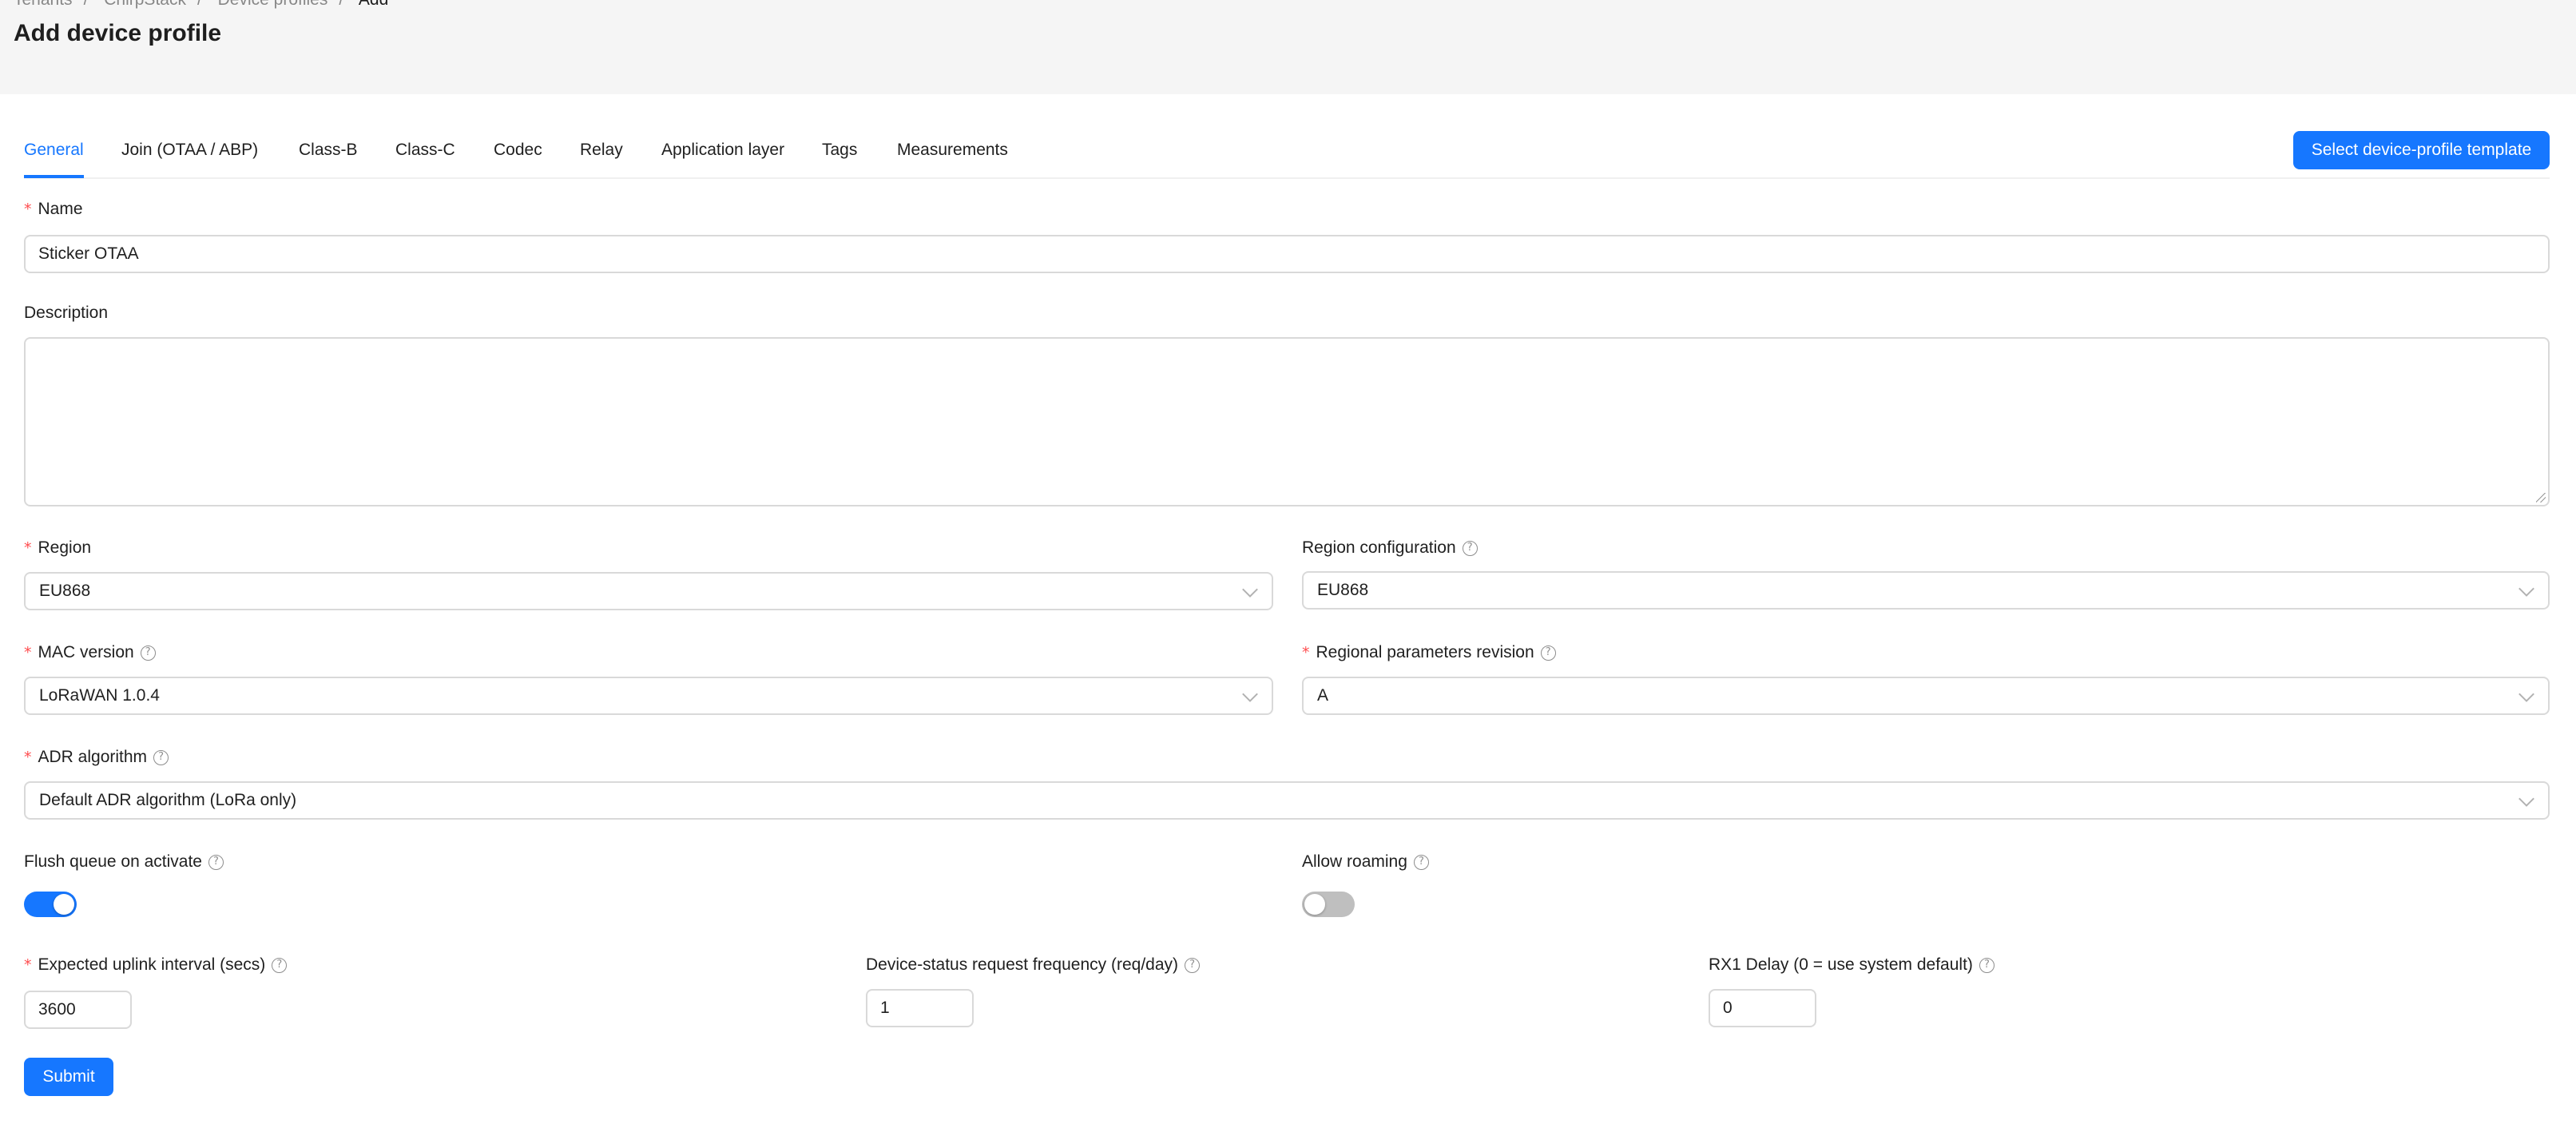 This screenshot has width=2576, height=1124. I want to click on resize-handle-icon, so click(2541, 498).